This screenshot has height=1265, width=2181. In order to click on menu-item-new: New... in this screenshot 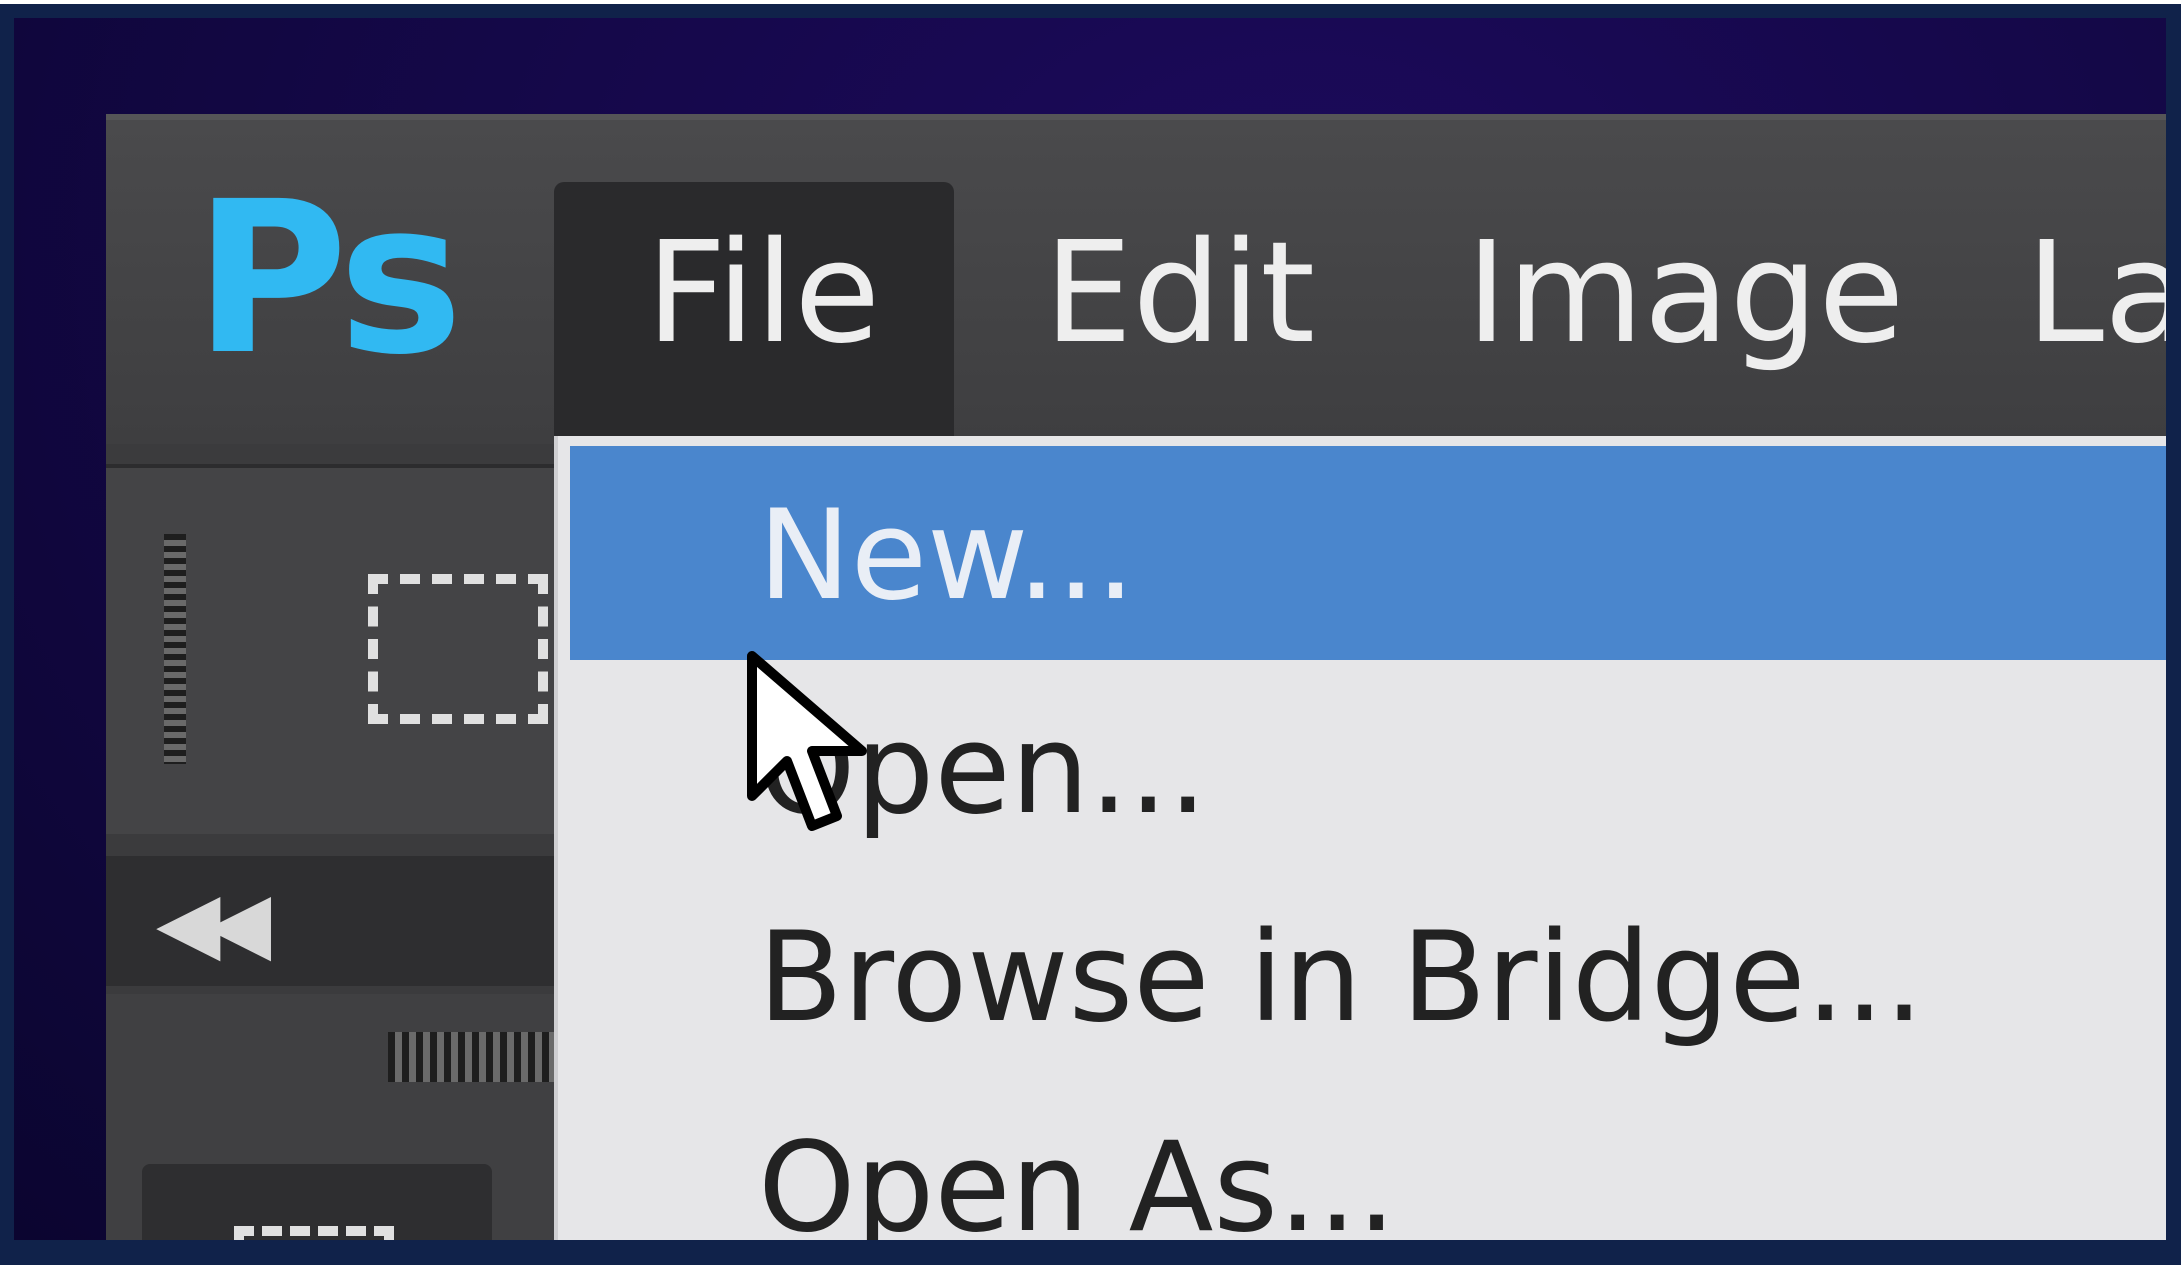, I will do `click(1368, 553)`.